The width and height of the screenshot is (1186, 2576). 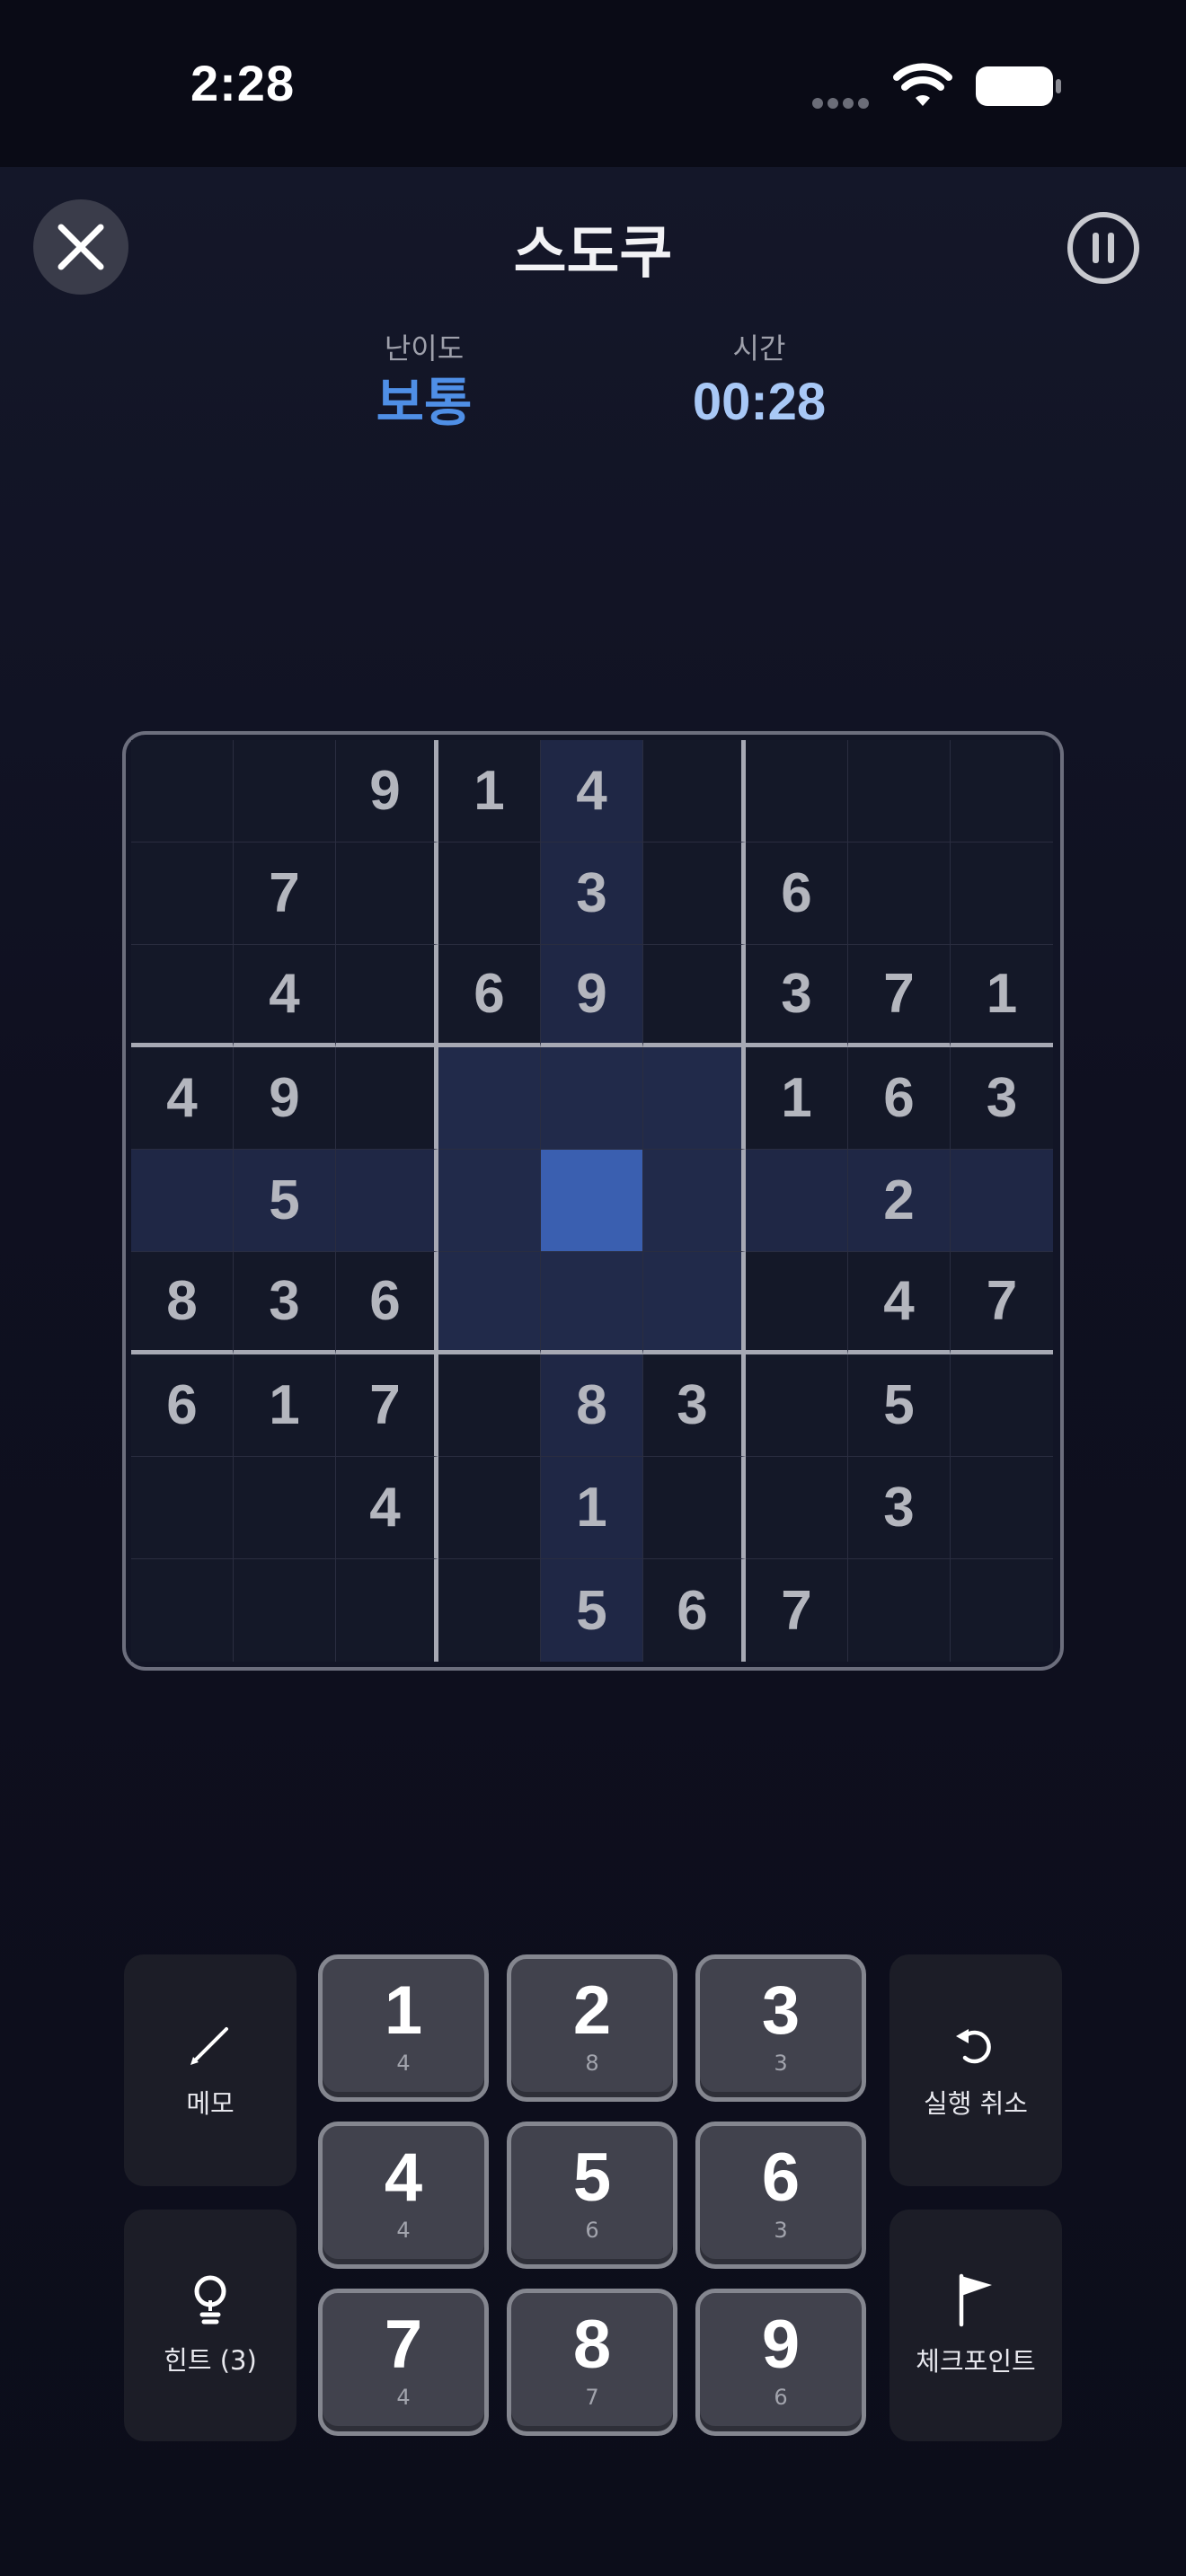 What do you see at coordinates (592, 2028) in the screenshot?
I see `number-key-2: 28` at bounding box center [592, 2028].